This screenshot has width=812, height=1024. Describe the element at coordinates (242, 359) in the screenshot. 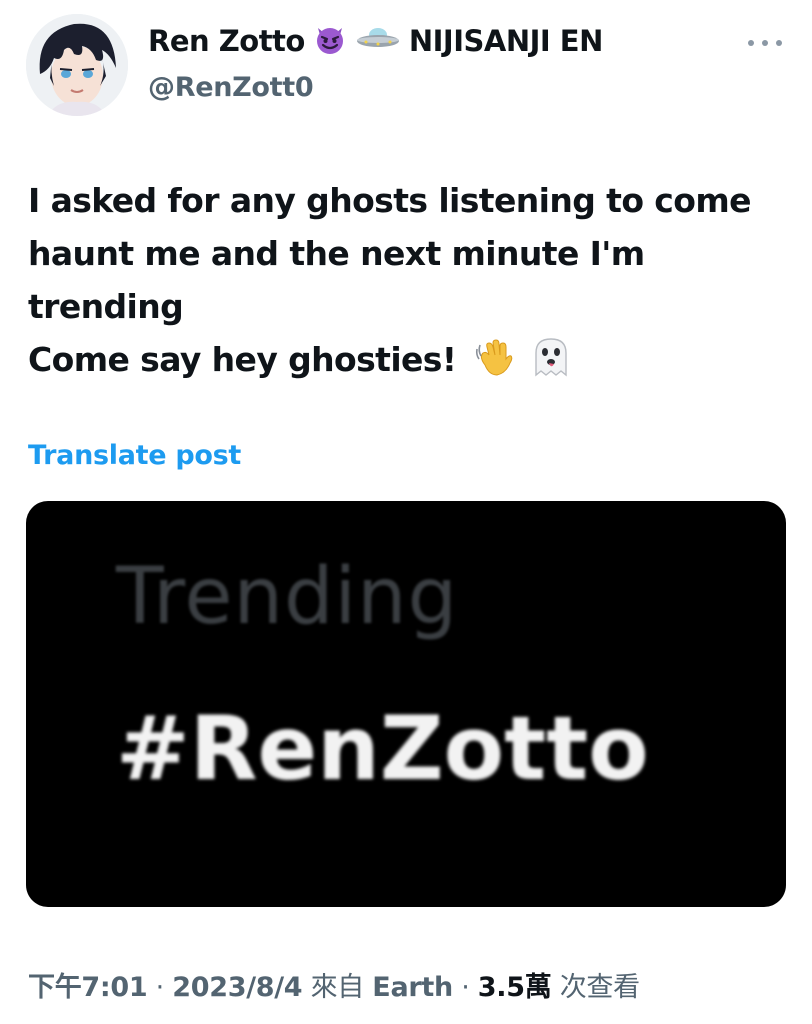

I see `tweet-line-4-text: Come say hey ghosties!` at that location.